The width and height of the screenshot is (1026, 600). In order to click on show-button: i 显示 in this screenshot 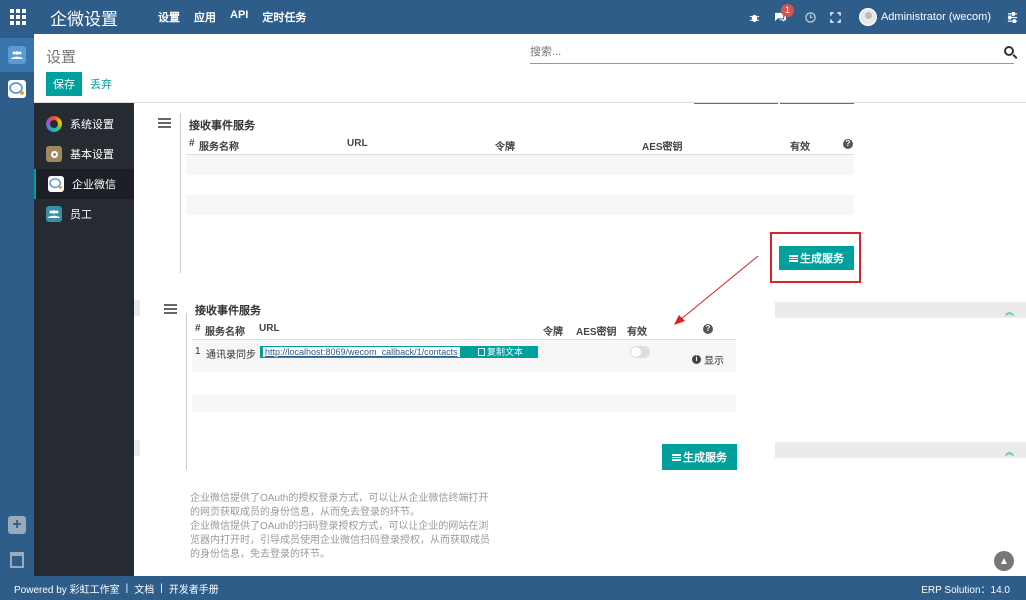, I will do `click(708, 359)`.